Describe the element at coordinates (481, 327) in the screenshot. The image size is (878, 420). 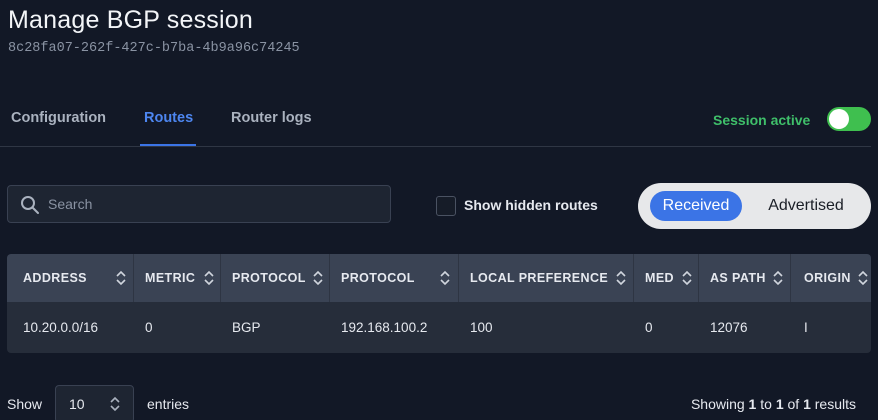
I see `cell-local-preference: 100` at that location.